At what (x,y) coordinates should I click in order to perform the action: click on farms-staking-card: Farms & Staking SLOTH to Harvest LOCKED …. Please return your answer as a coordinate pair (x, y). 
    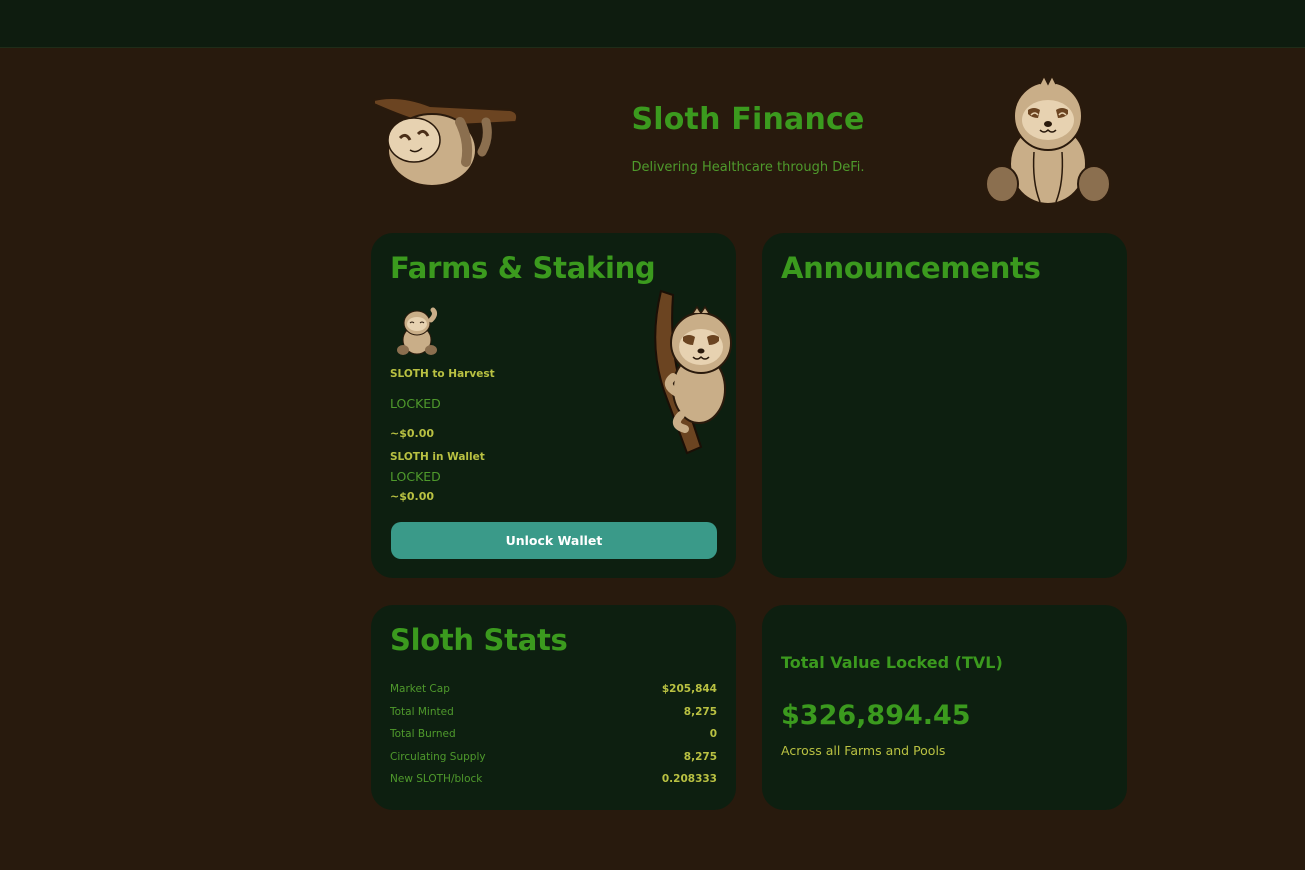
    Looking at the image, I should click on (553, 405).